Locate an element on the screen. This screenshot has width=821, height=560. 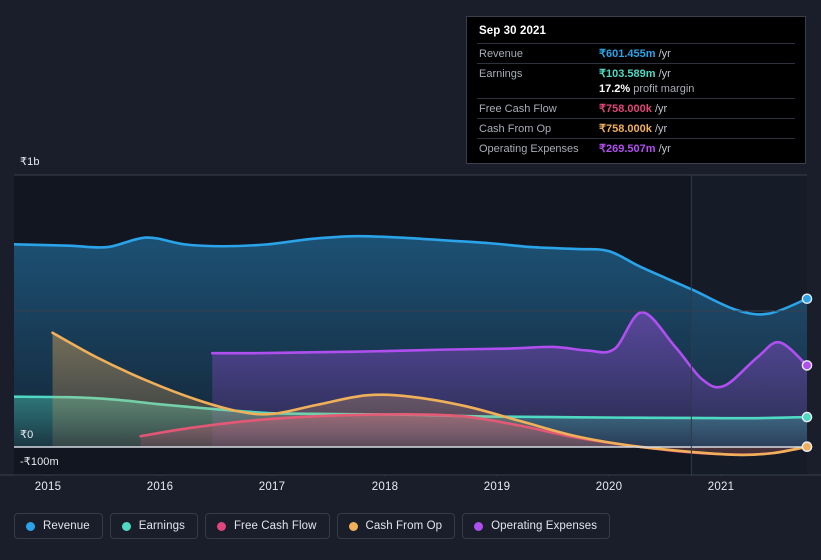
x-axis-label-2020: 2020 is located at coordinates (609, 487).